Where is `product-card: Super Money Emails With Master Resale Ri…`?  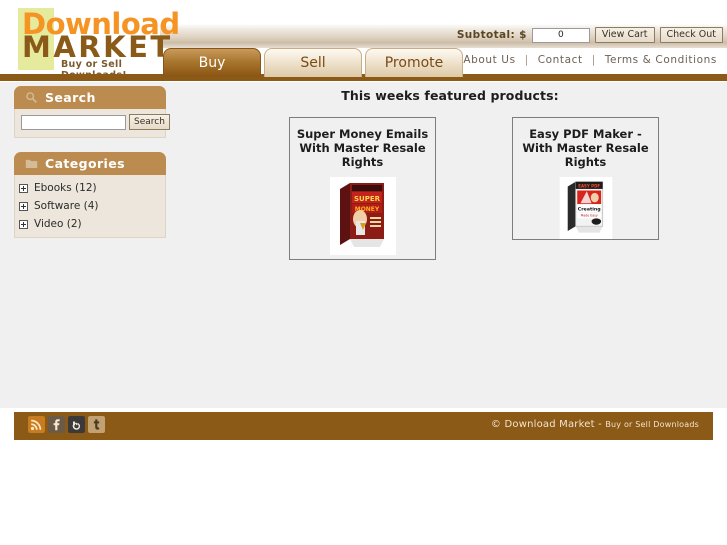
product-card: Super Money Emails With Master Resale Ri… is located at coordinates (362, 188).